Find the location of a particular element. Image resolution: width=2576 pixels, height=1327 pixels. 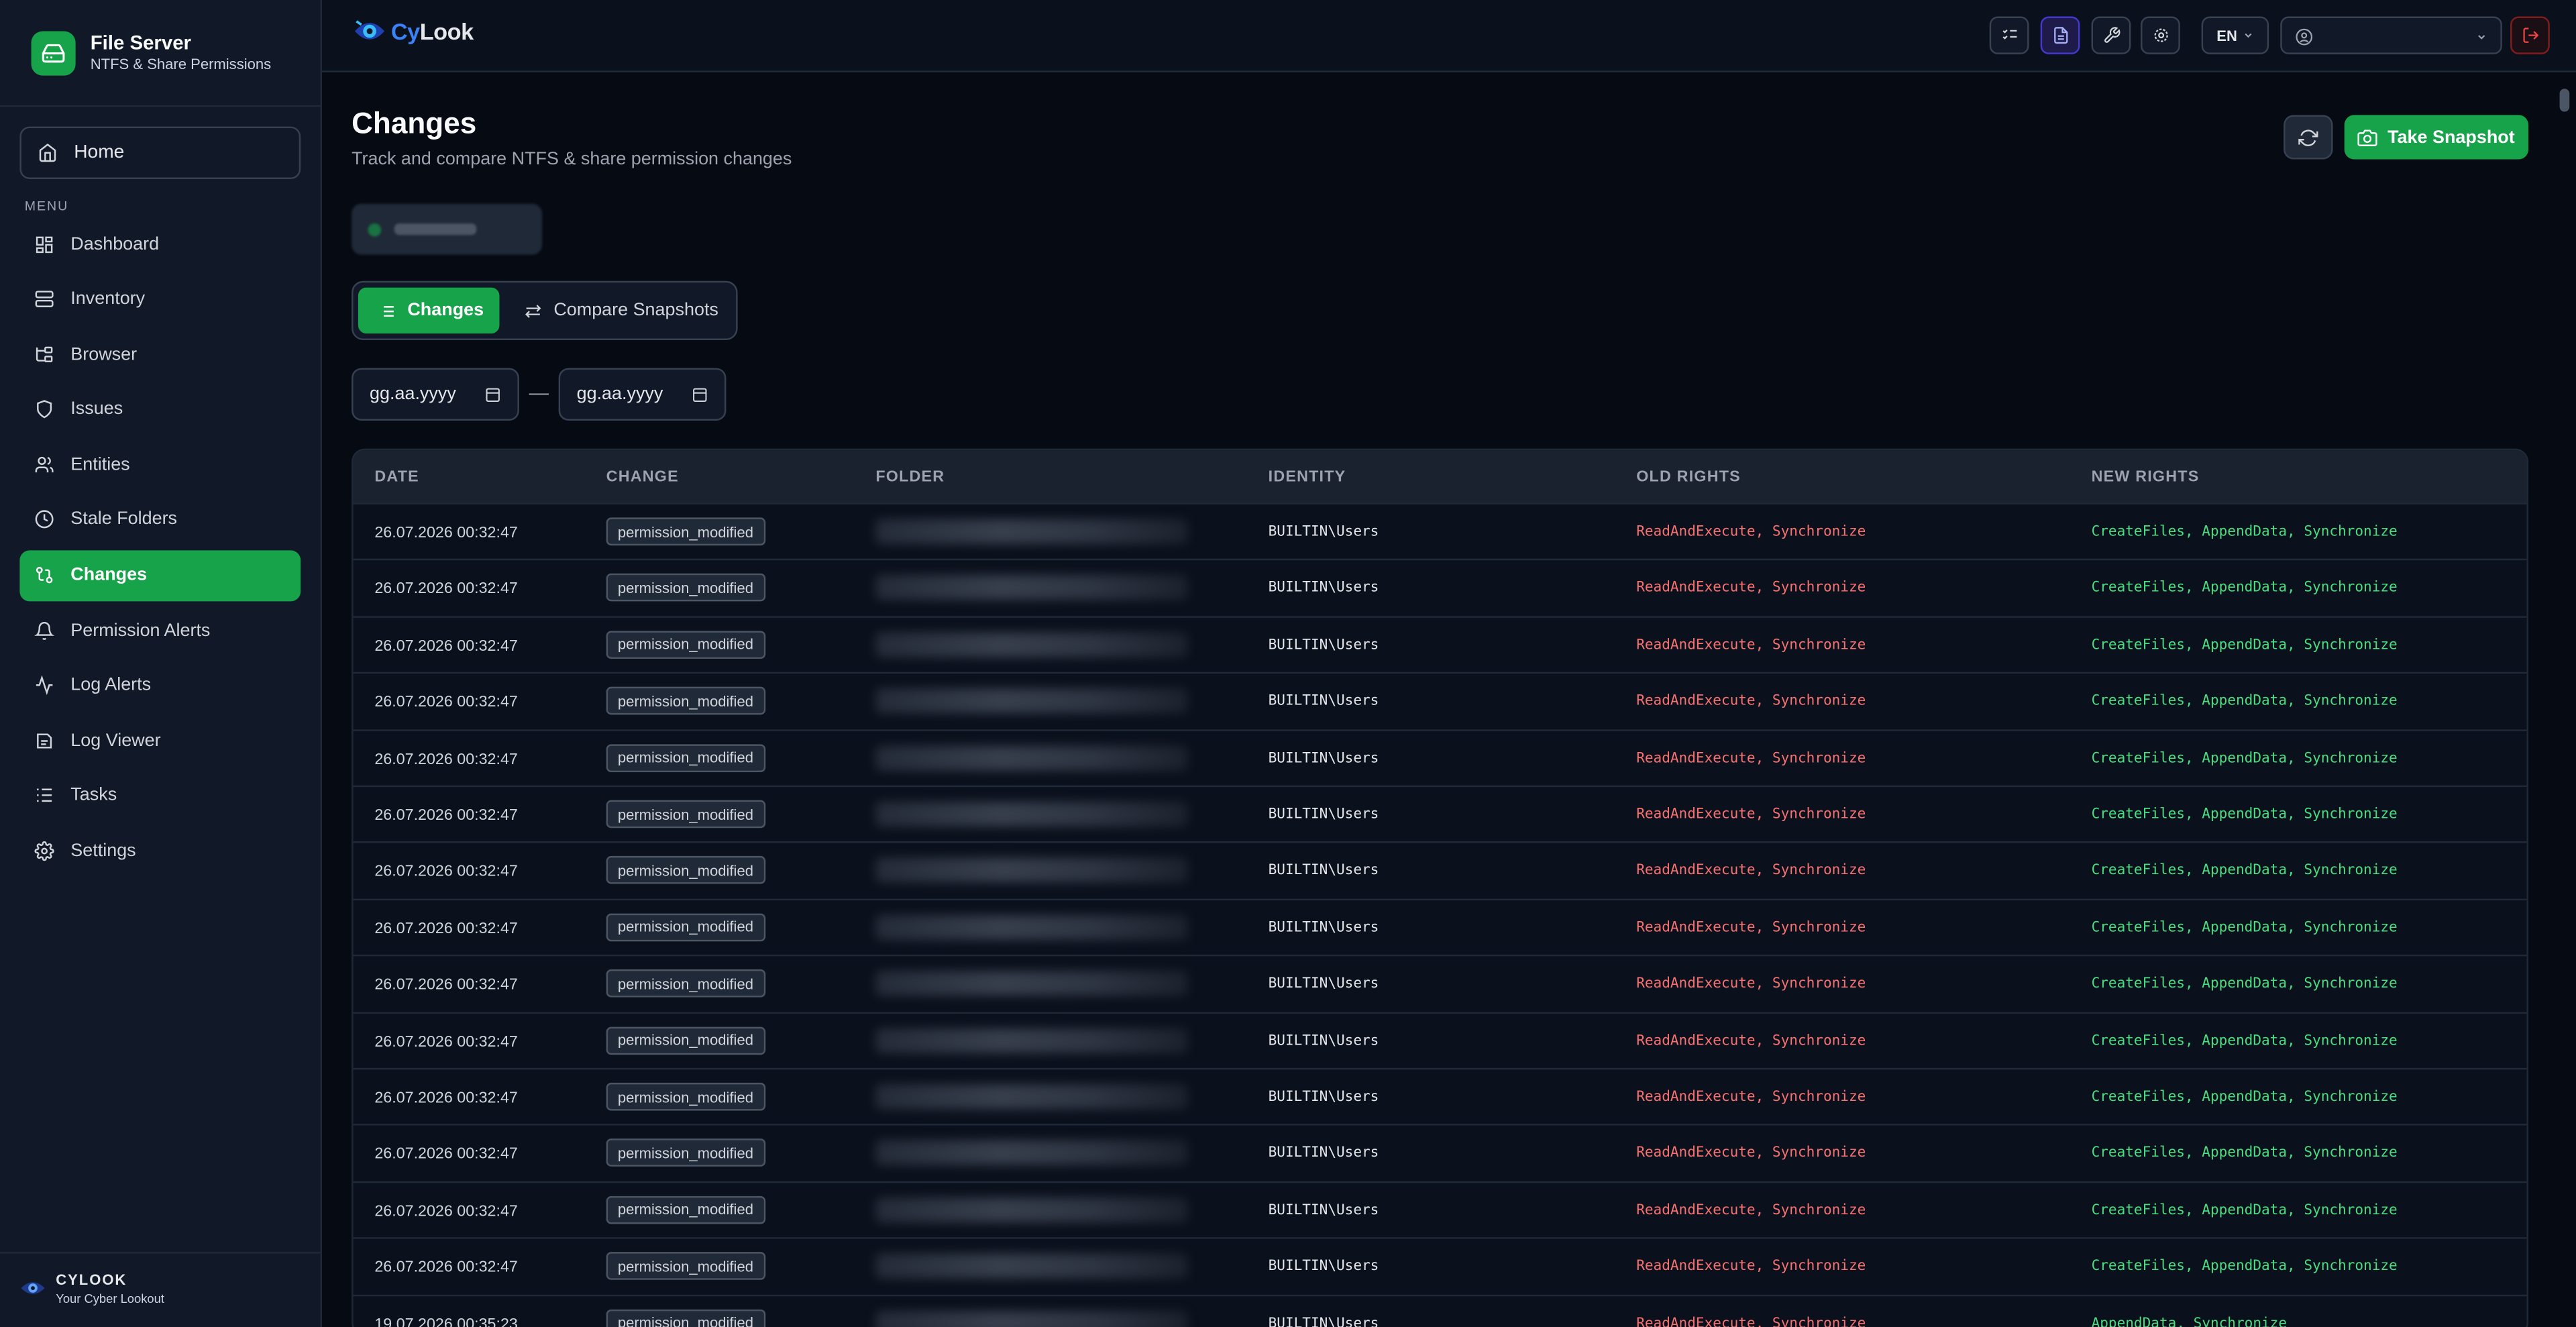

sidebar-item-label: Issues is located at coordinates (96, 409).